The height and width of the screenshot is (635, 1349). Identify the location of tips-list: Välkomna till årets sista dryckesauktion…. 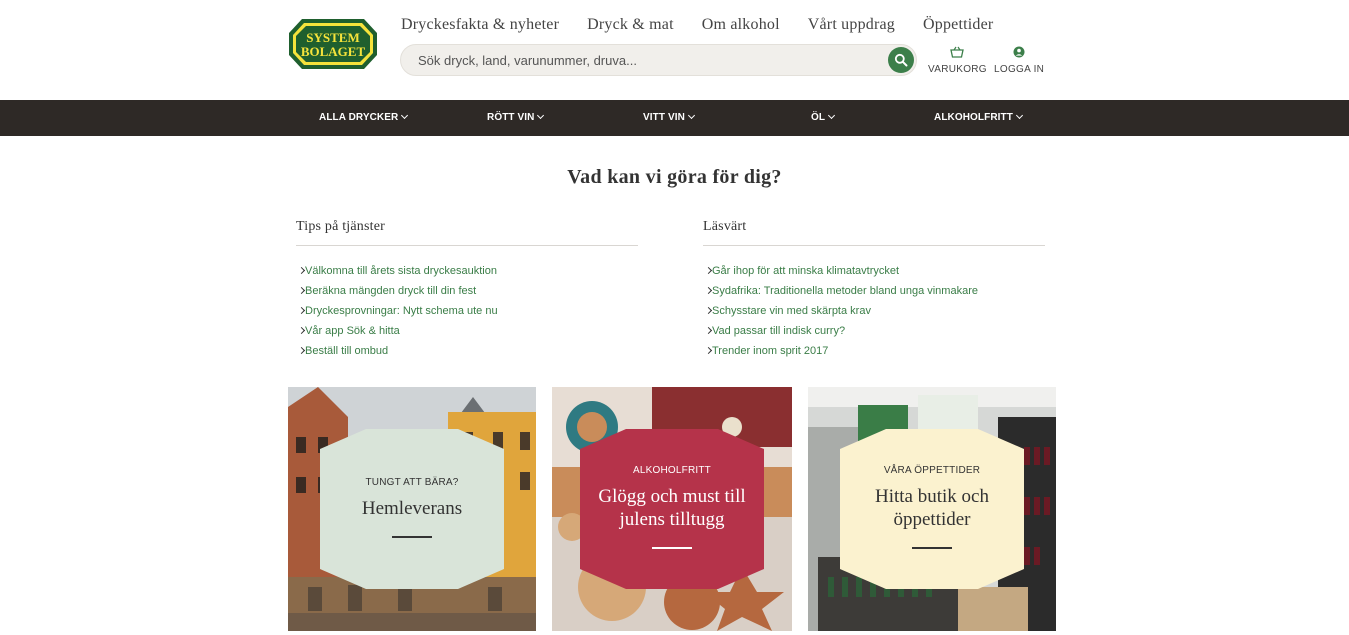
(467, 315).